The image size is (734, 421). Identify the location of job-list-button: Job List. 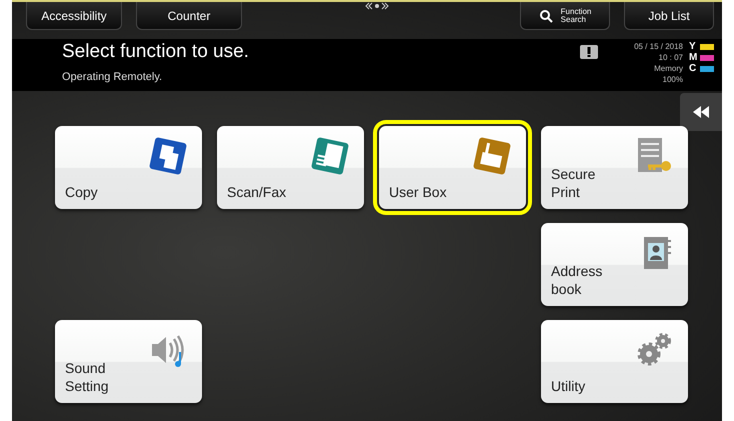
(669, 16).